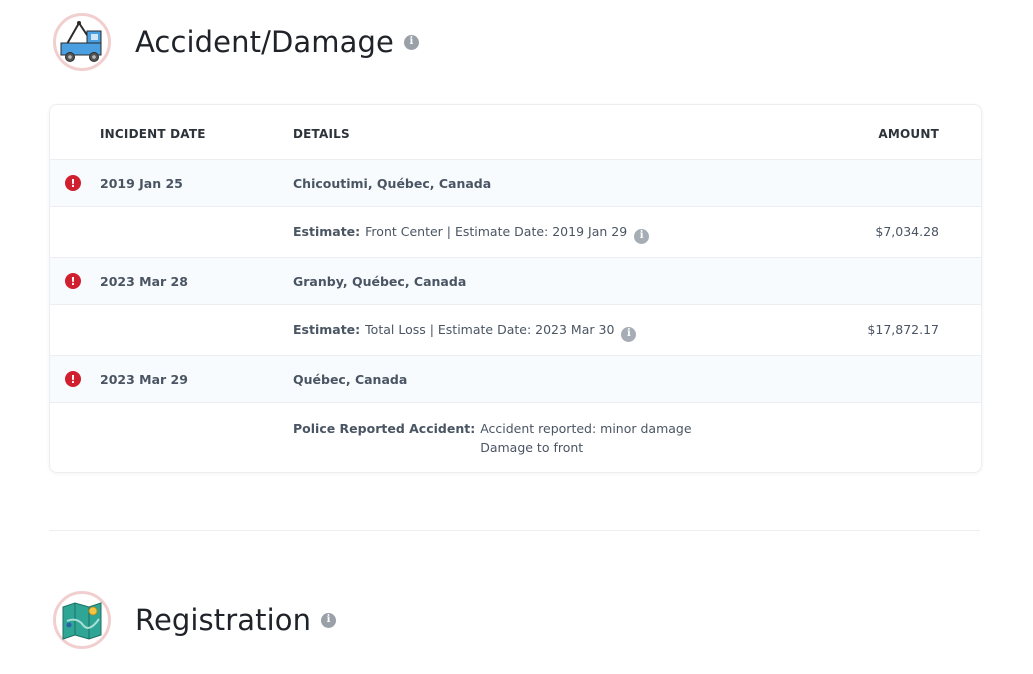 Image resolution: width=1033 pixels, height=674 pixels. Describe the element at coordinates (908, 134) in the screenshot. I see `column-header-amount: AMOUNT` at that location.